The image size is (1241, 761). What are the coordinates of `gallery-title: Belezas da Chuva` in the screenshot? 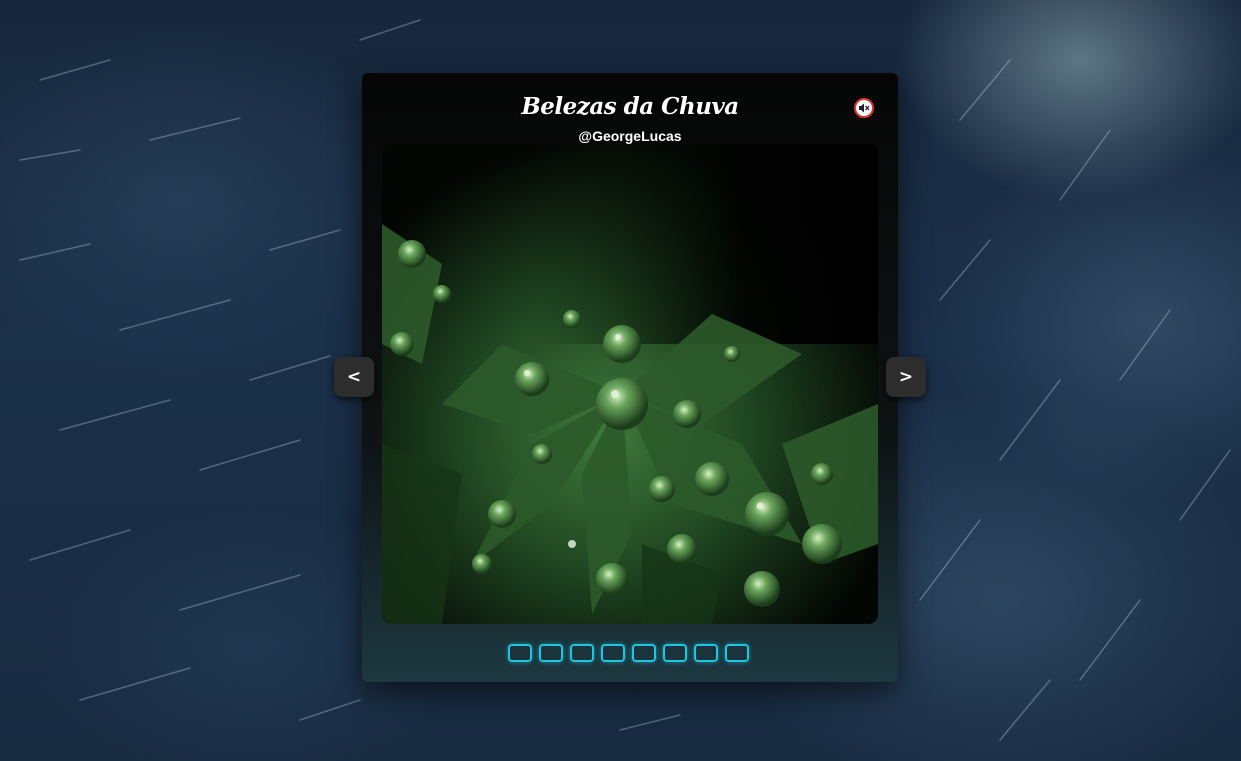 It's located at (630, 106).